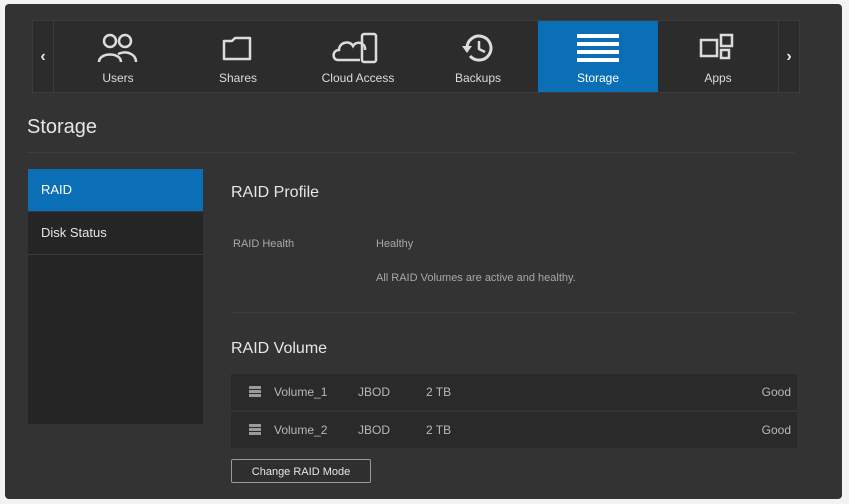  I want to click on volume-name: Volume_2, so click(301, 430).